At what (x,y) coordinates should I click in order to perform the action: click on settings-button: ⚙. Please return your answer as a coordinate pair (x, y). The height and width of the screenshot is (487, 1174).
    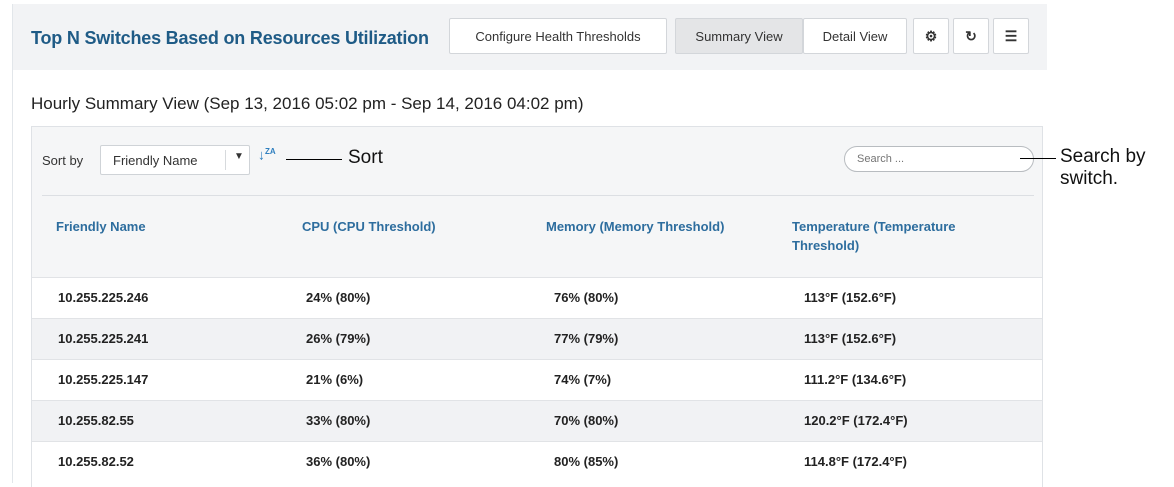
    Looking at the image, I should click on (931, 36).